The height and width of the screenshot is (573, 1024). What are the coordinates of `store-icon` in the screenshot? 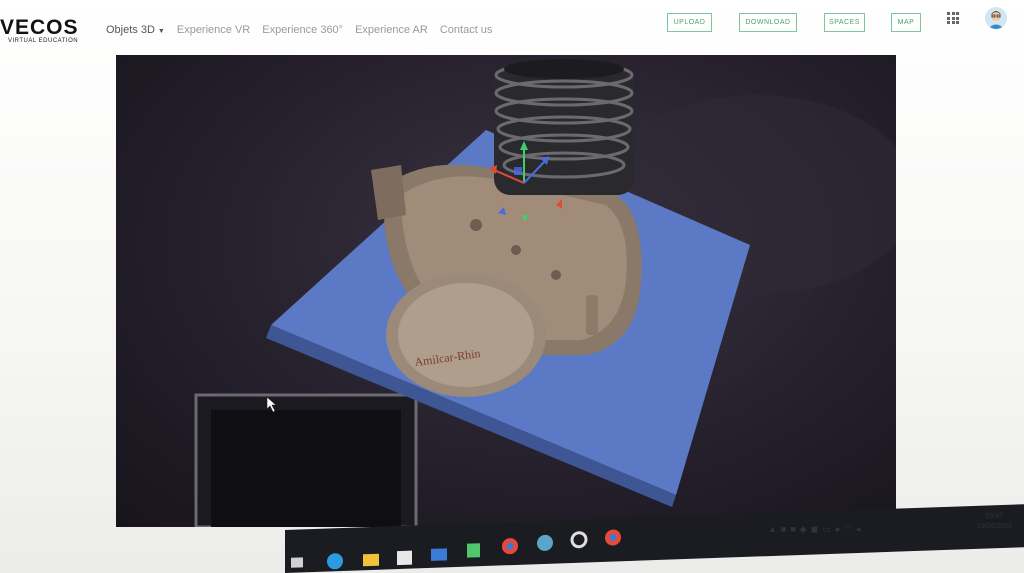 It's located at (404, 558).